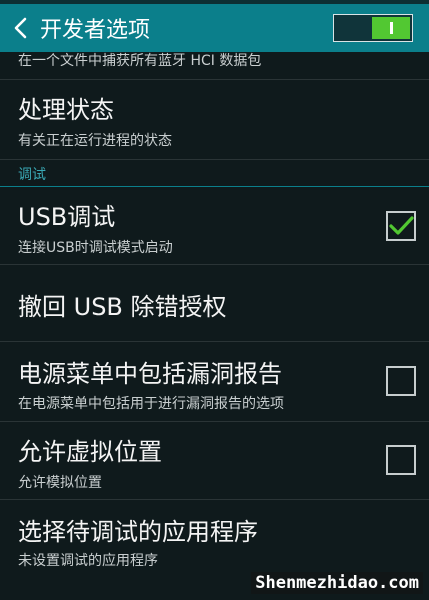  What do you see at coordinates (90, 452) in the screenshot?
I see `mock-location-title: 允许虚拟位置` at bounding box center [90, 452].